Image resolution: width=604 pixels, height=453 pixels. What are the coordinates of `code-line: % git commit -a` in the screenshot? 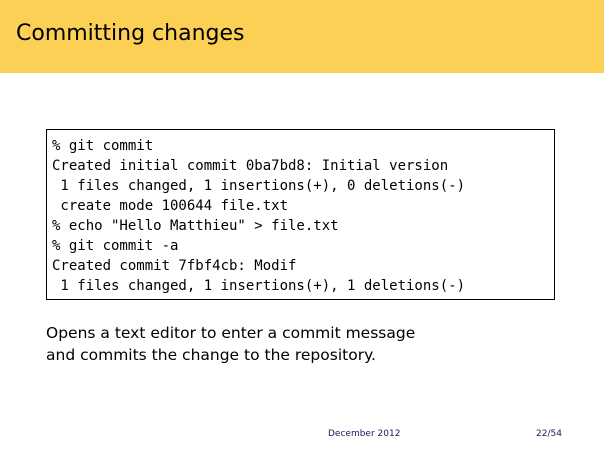 It's located at (115, 246).